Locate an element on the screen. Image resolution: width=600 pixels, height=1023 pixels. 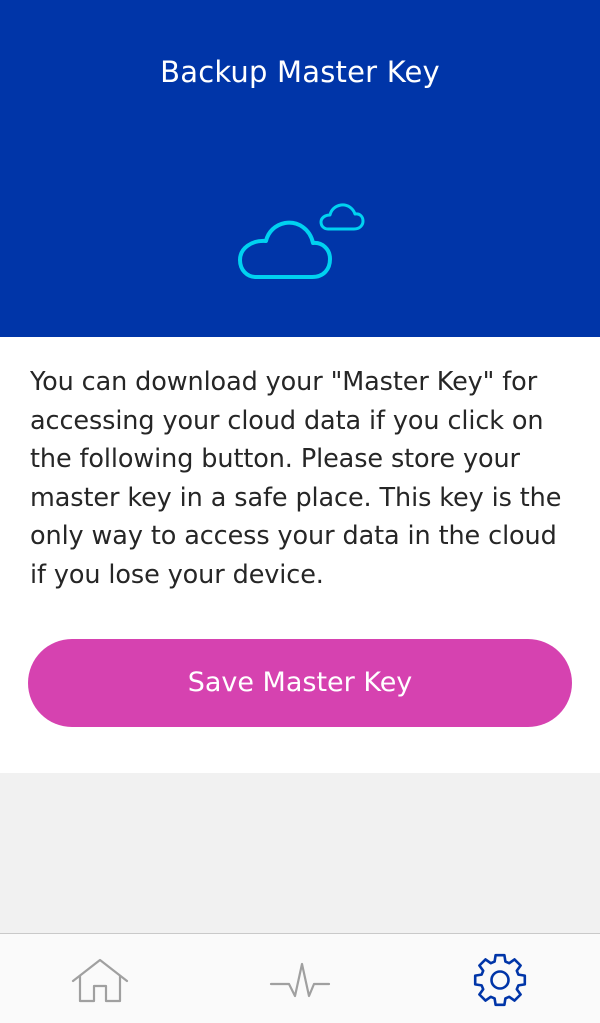
cloud-icon is located at coordinates (301, 241).